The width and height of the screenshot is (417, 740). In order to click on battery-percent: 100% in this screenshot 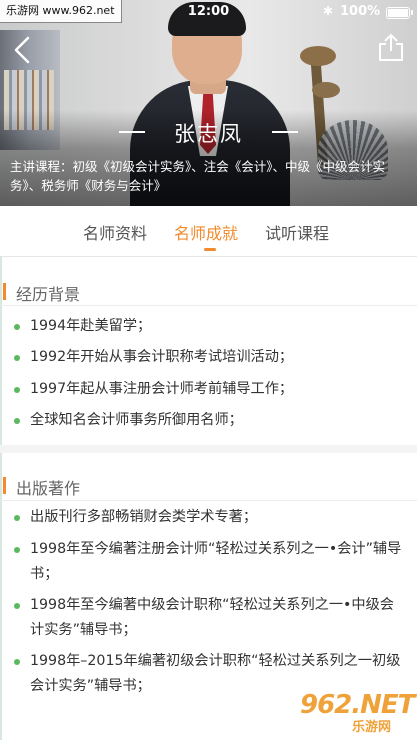, I will do `click(360, 11)`.